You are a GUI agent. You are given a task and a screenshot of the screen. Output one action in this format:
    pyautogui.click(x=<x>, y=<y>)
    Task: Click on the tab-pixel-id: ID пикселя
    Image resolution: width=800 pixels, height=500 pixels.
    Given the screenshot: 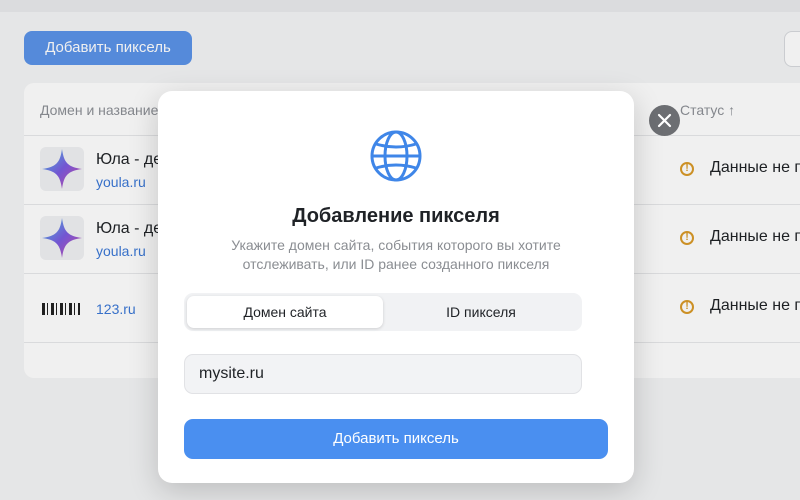 What is the action you would take?
    pyautogui.click(x=481, y=312)
    